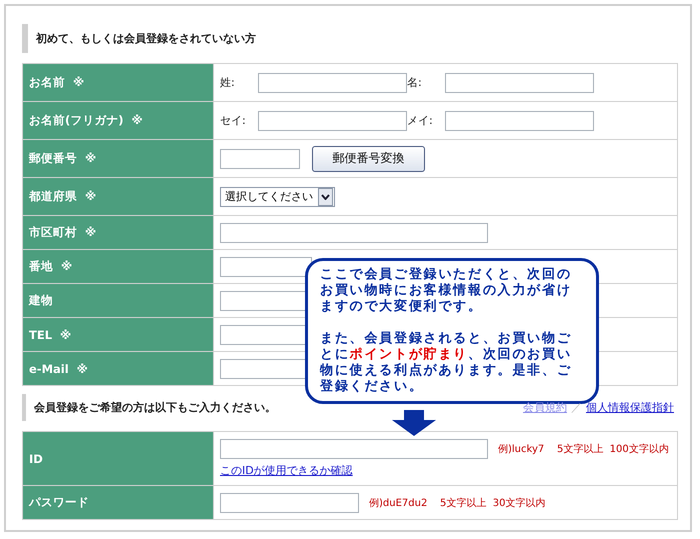 The height and width of the screenshot is (539, 700). Describe the element at coordinates (446, 291) in the screenshot. I see `callout-text: ここで会員ご登録いただくと、次回のお買い物時にお客様情報の入力が省けますので大変便利です。` at that location.